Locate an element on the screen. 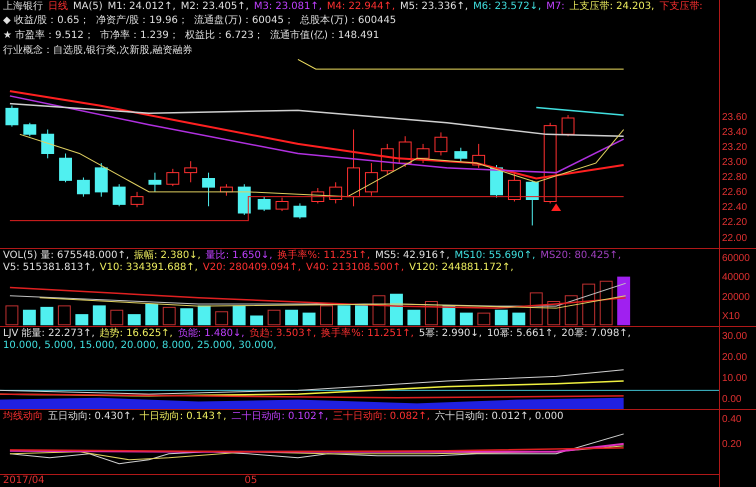  legend-value: MA(5) is located at coordinates (88, 7).